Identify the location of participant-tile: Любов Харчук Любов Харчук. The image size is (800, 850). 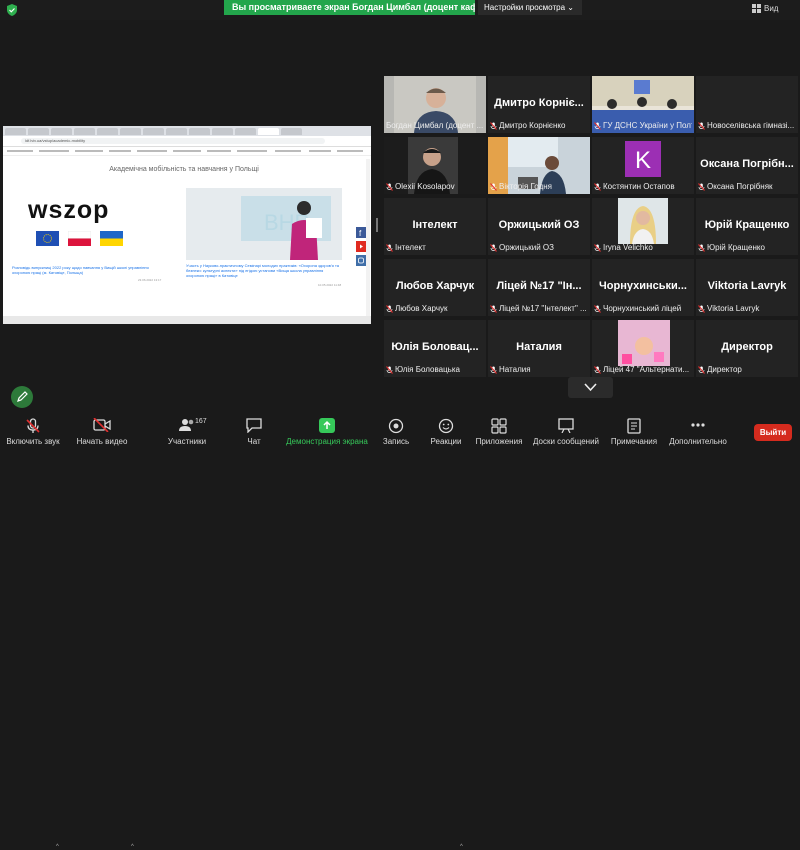
(435, 287).